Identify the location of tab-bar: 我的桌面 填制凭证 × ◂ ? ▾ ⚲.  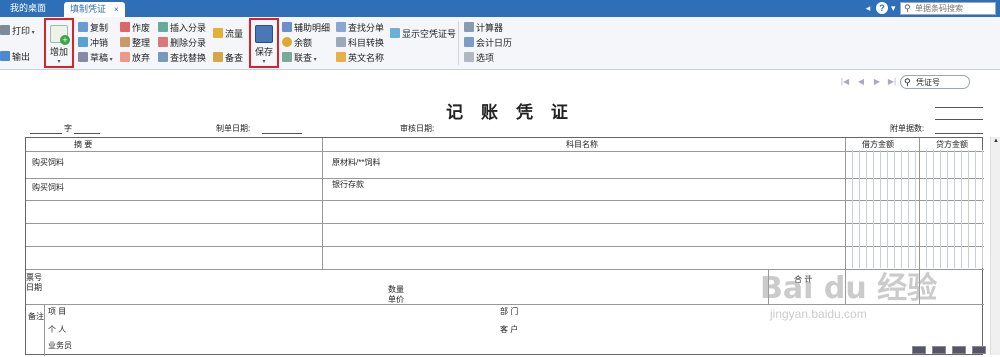
(500, 8).